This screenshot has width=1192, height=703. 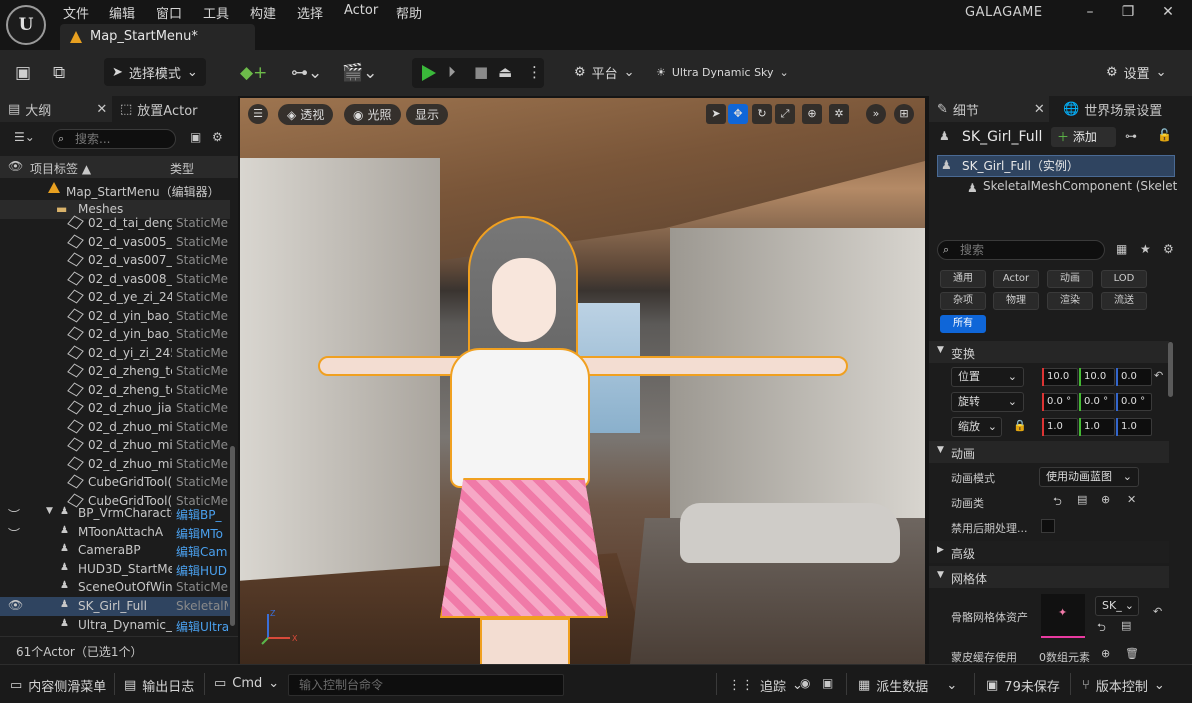 What do you see at coordinates (24, 137) in the screenshot?
I see `filter-icon: ☰⌄` at bounding box center [24, 137].